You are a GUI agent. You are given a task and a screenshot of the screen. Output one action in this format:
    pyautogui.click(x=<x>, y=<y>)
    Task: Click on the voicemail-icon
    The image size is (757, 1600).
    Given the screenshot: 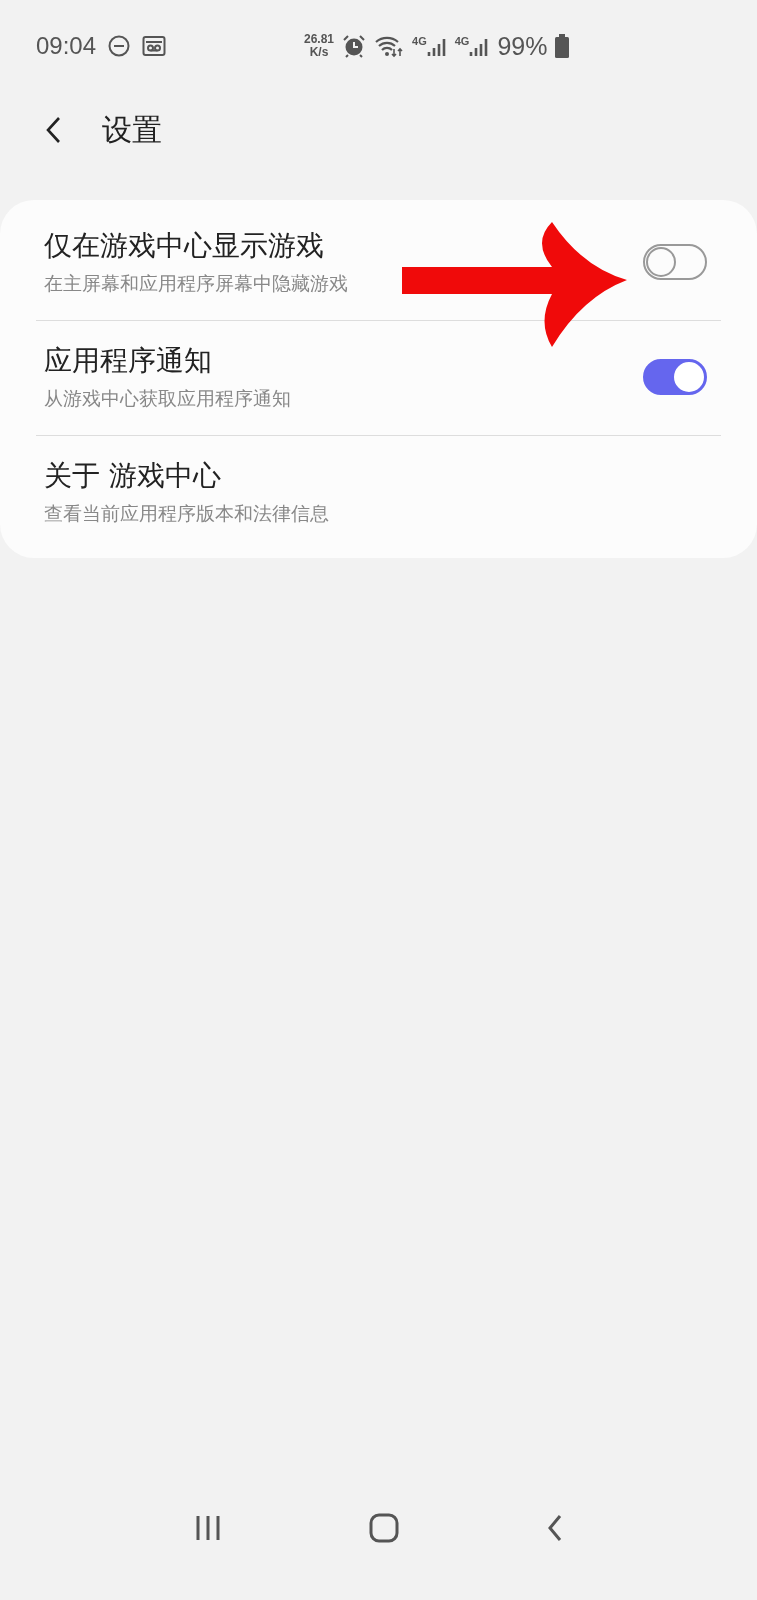 What is the action you would take?
    pyautogui.click(x=154, y=46)
    